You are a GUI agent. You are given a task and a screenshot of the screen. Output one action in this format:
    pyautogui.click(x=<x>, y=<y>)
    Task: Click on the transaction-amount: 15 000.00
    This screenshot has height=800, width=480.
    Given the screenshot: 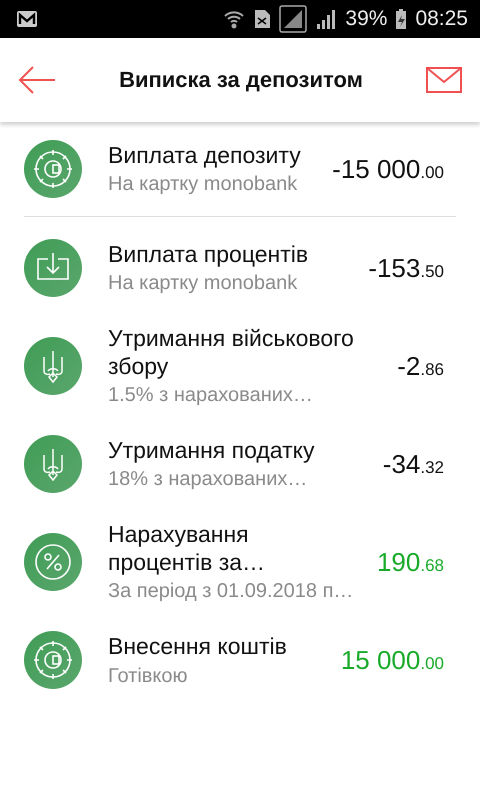 What is the action you would take?
    pyautogui.click(x=392, y=660)
    